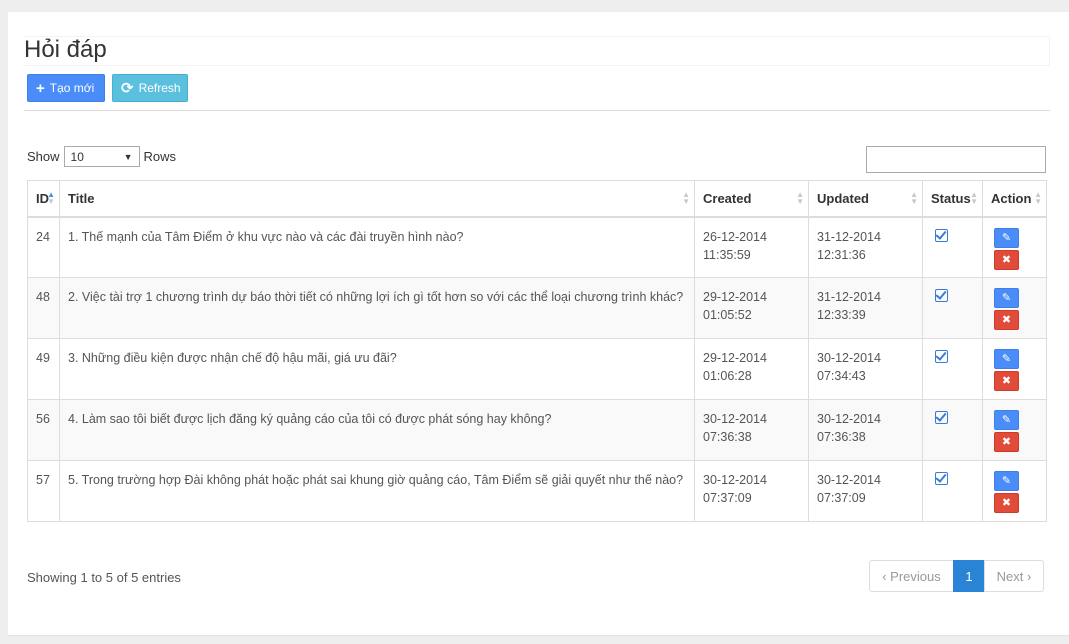 The width and height of the screenshot is (1069, 644). I want to click on cell-id: 48, so click(43, 308).